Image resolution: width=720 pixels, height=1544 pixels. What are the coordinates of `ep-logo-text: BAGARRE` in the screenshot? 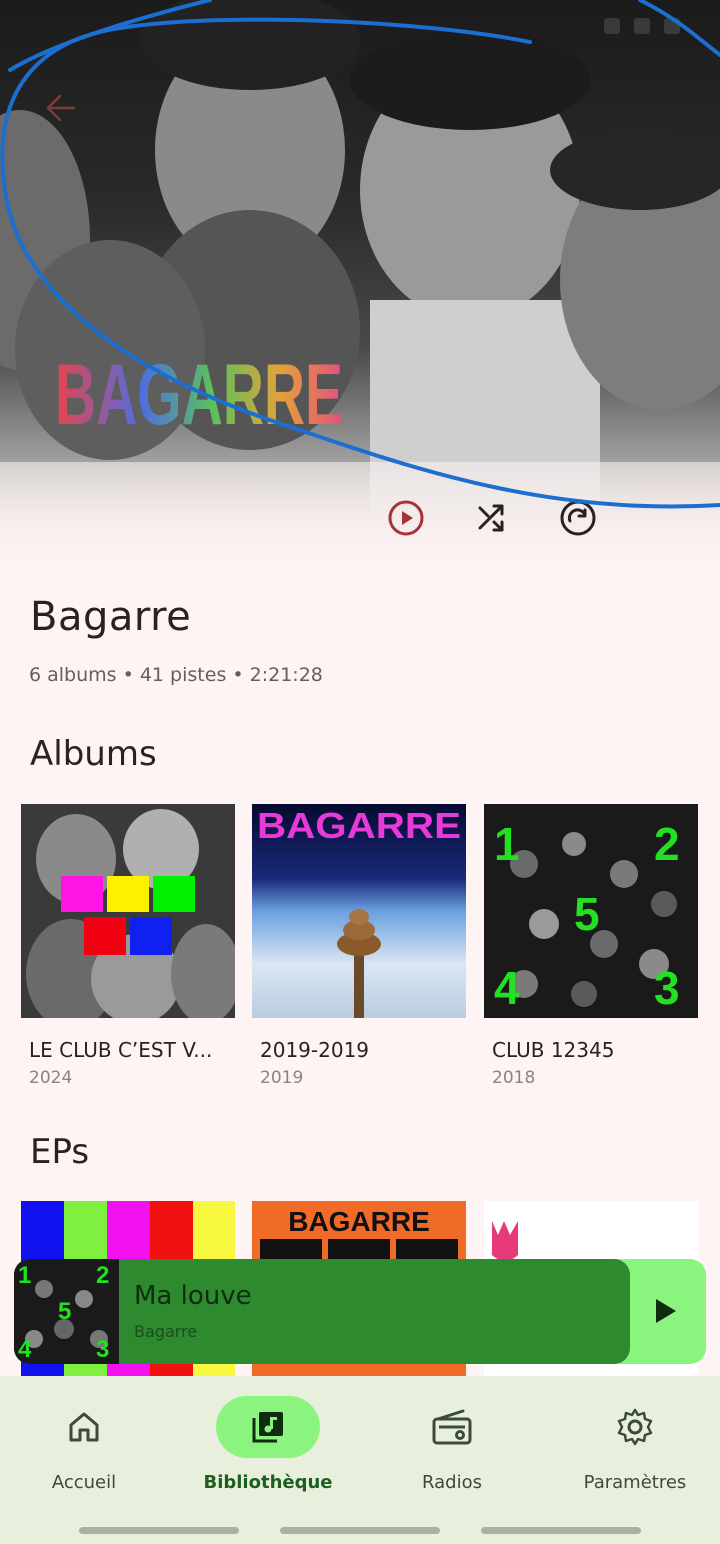 It's located at (359, 1221).